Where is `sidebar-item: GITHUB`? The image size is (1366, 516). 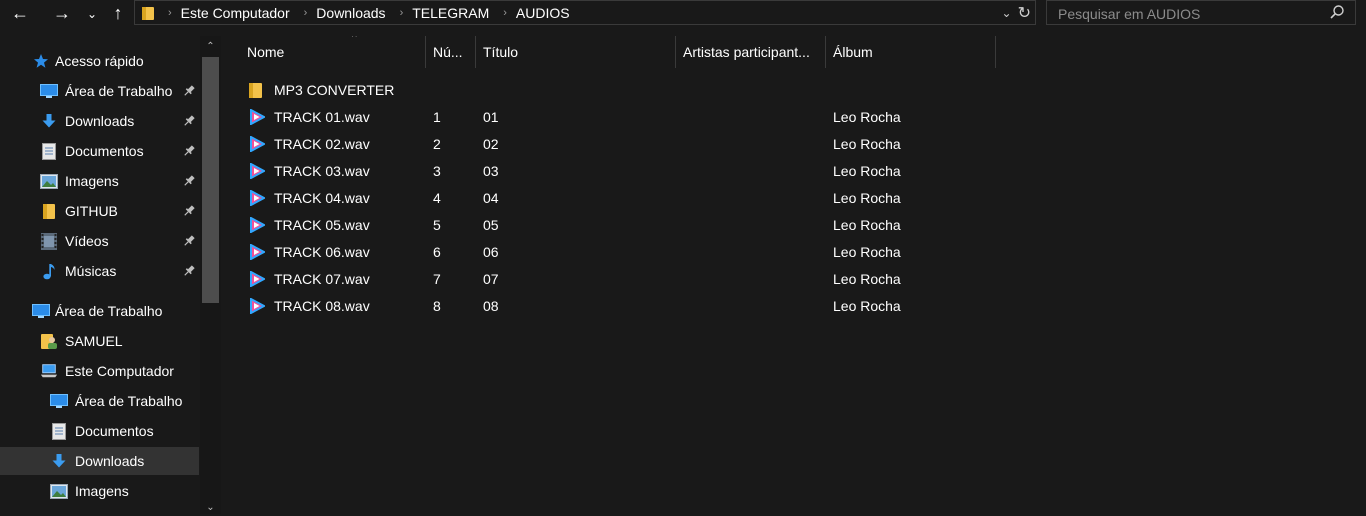
sidebar-item: GITHUB is located at coordinates (99, 211).